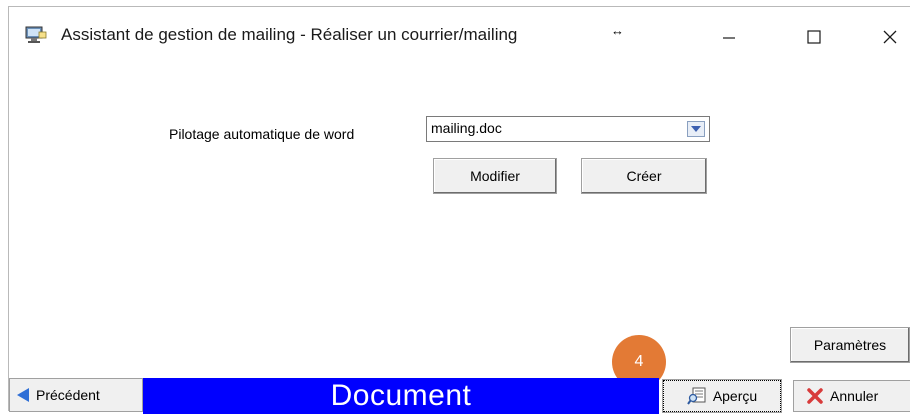  I want to click on annuler-label: Annuler, so click(854, 396).